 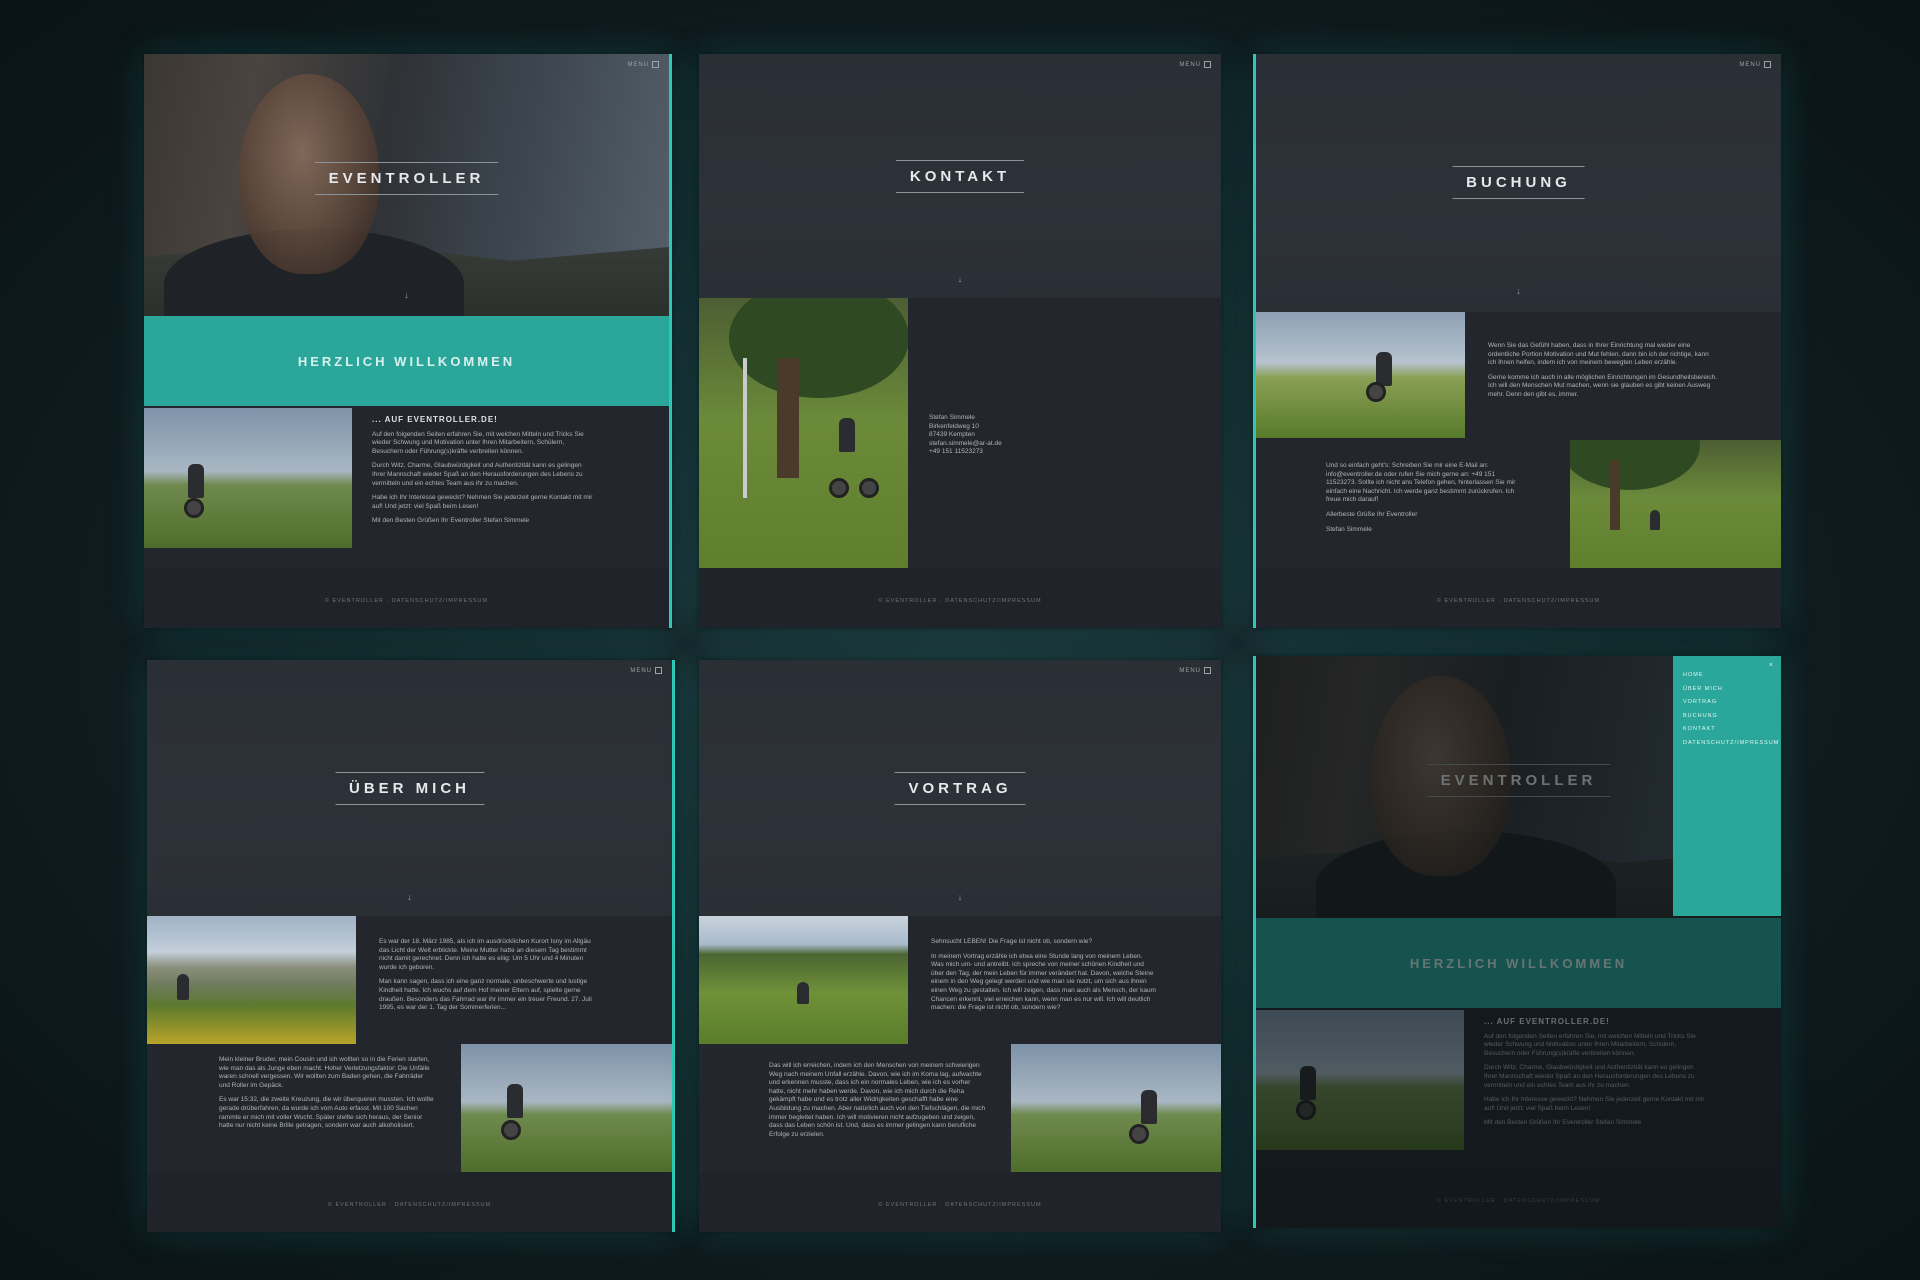 What do you see at coordinates (409, 788) in the screenshot?
I see `page-title: ÜBER MICH` at bounding box center [409, 788].